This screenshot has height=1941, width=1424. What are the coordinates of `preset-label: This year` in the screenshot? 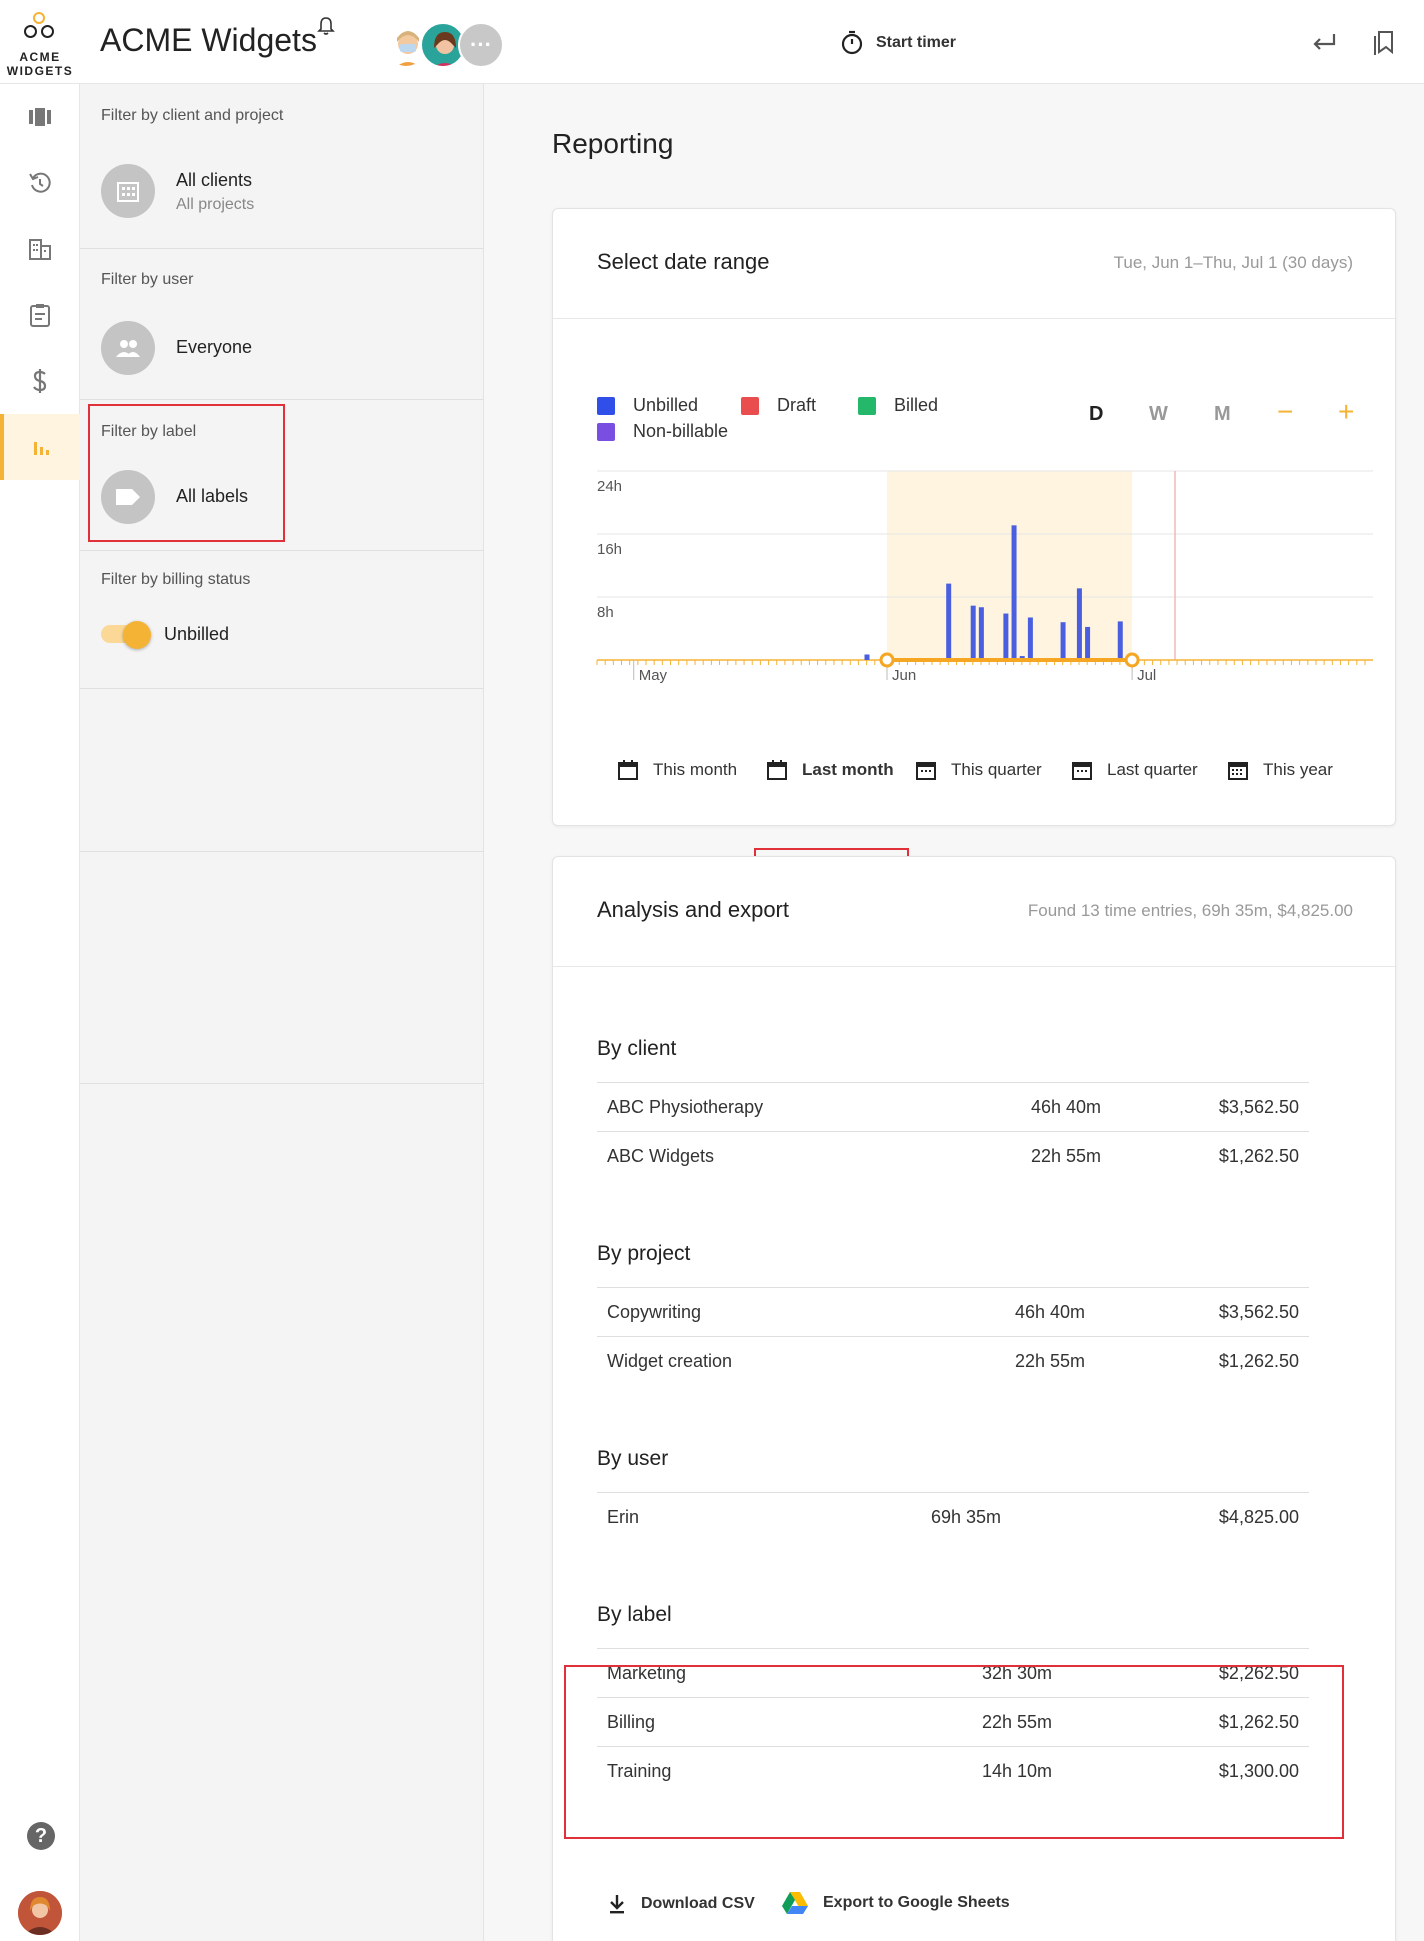 It's located at (1298, 769).